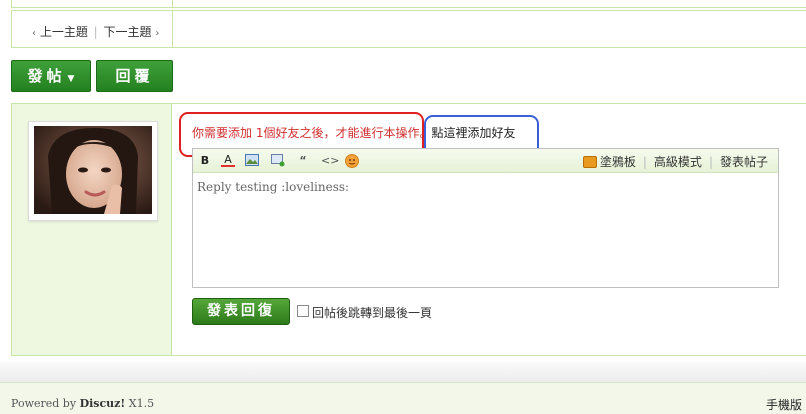 Image resolution: width=806 pixels, height=414 pixels. I want to click on top-content-strip, so click(408, 4).